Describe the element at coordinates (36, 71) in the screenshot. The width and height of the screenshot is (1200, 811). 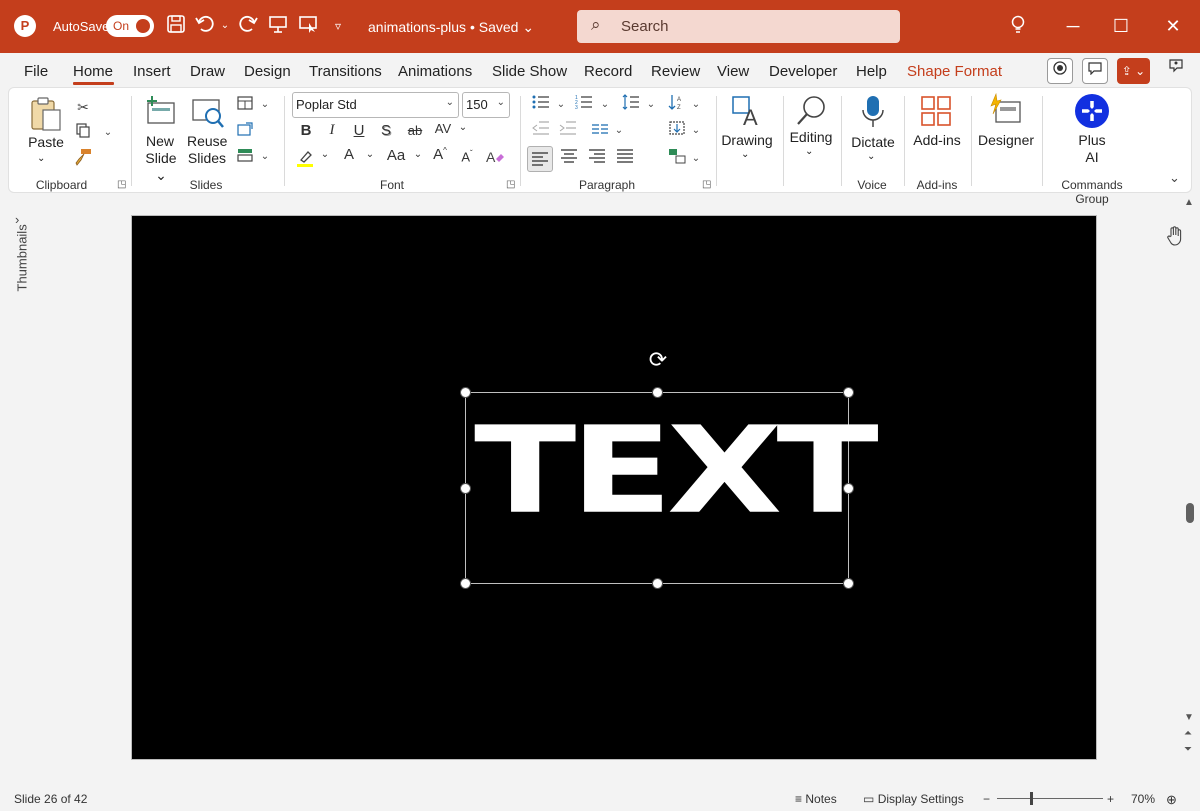
I see `tab-file: File` at that location.